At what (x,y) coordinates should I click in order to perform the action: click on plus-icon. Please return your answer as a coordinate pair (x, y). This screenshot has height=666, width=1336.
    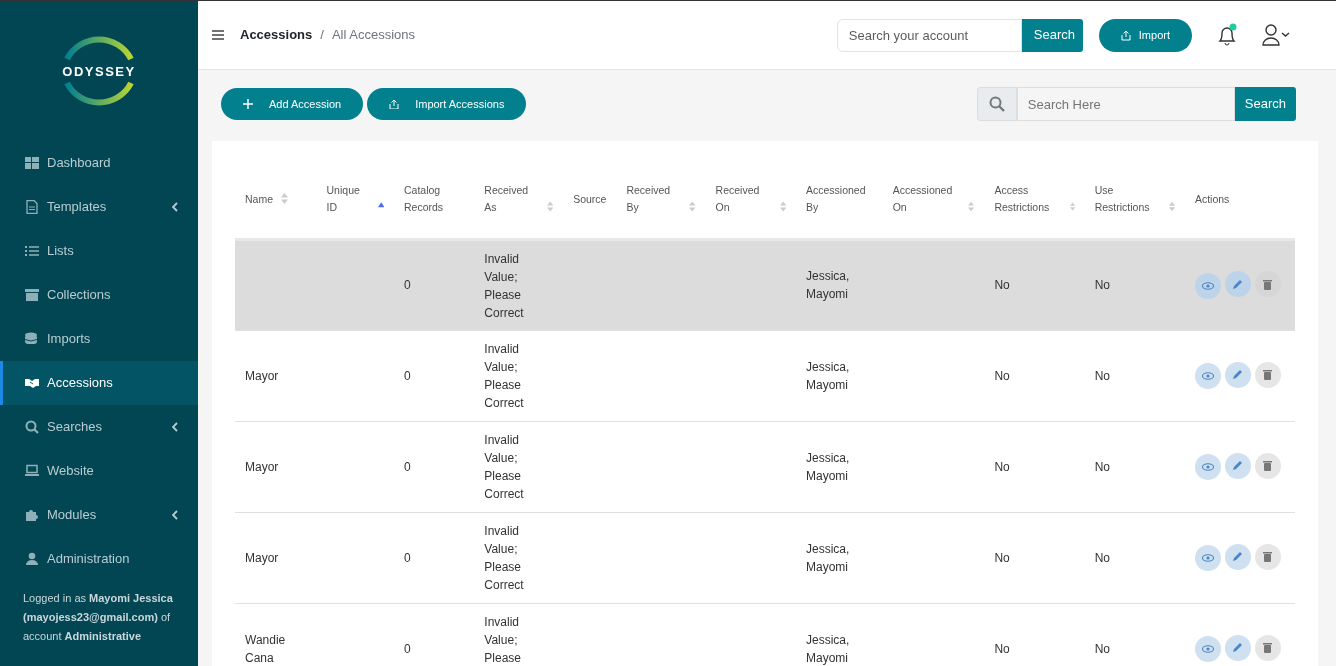
    Looking at the image, I should click on (248, 104).